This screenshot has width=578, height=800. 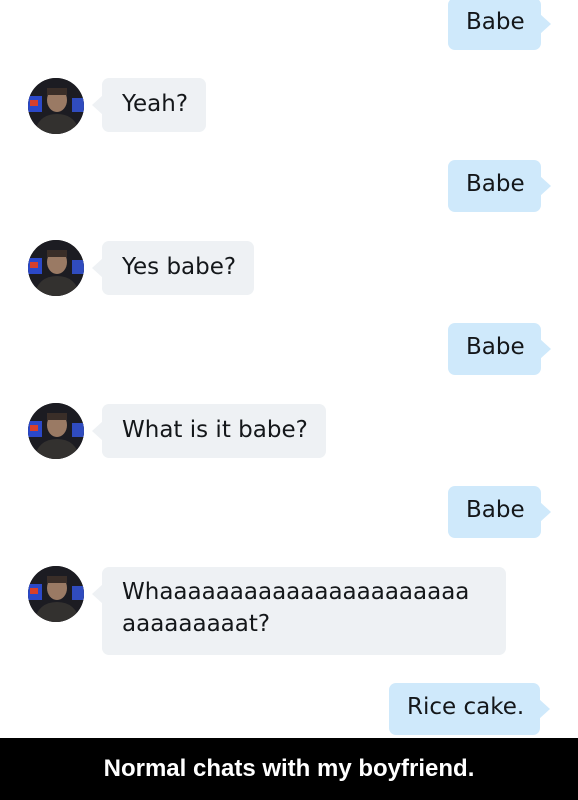 I want to click on received-message: Yes babe?, so click(x=173, y=268).